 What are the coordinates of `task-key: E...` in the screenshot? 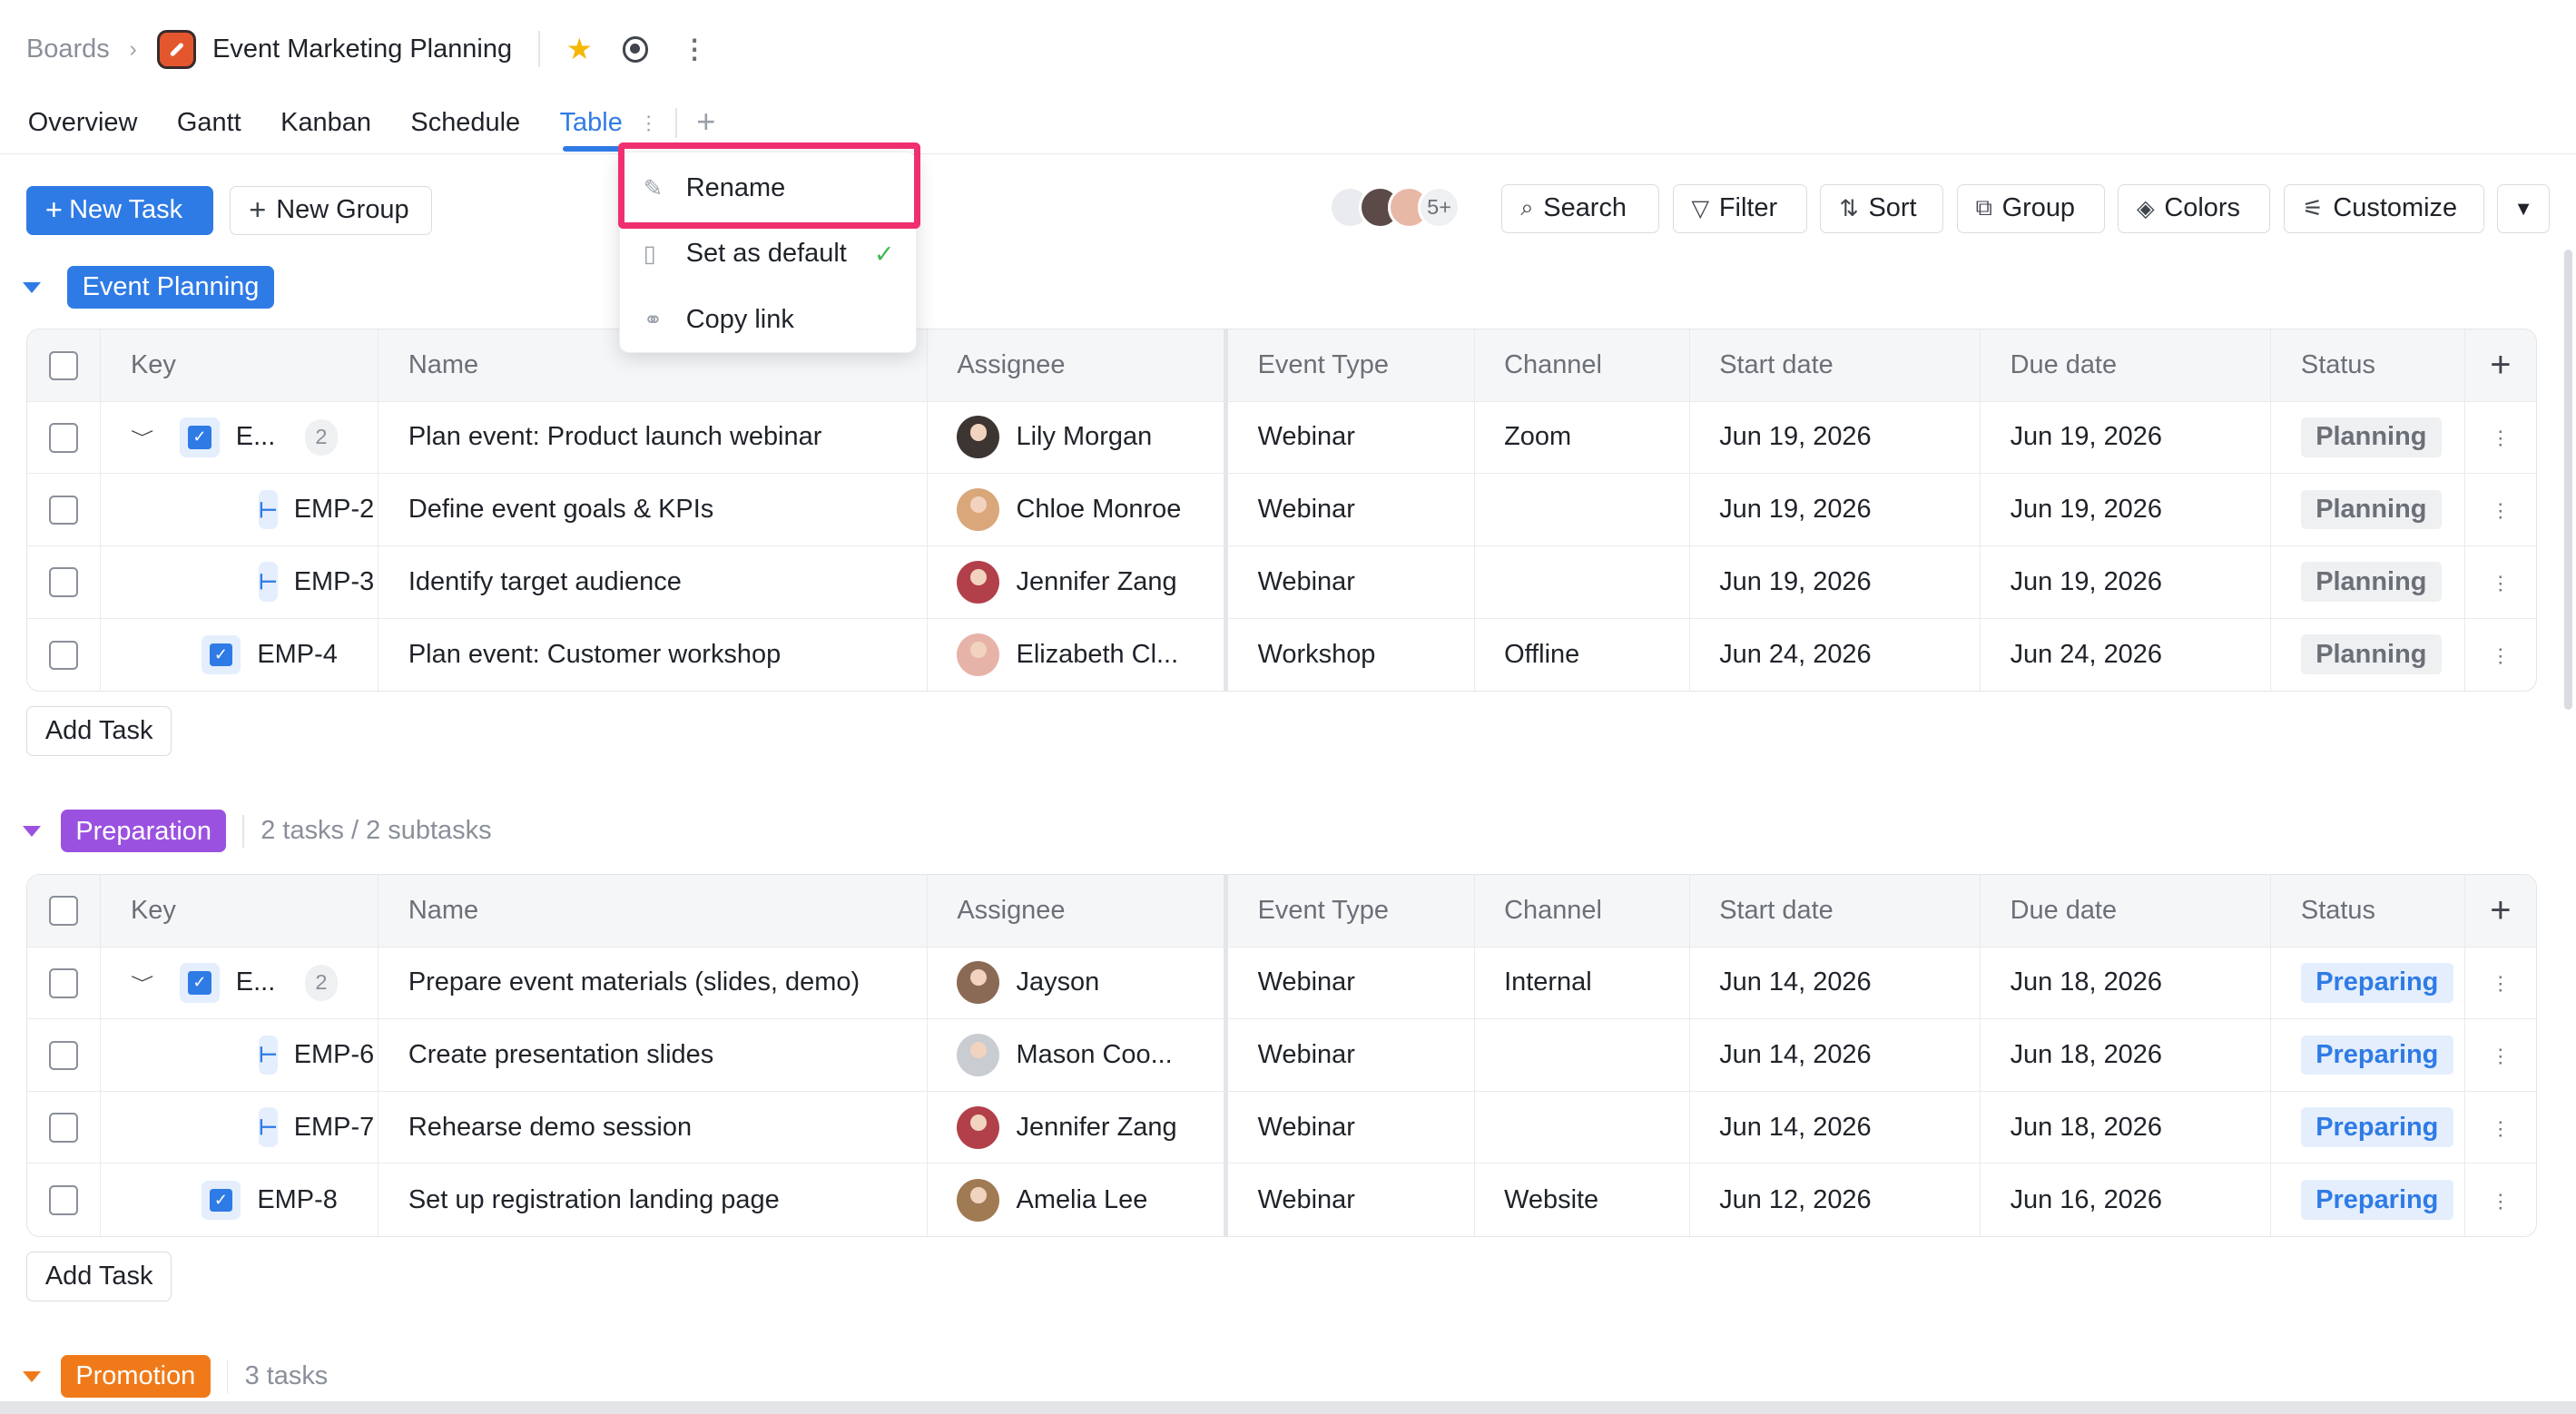 It's located at (255, 437).